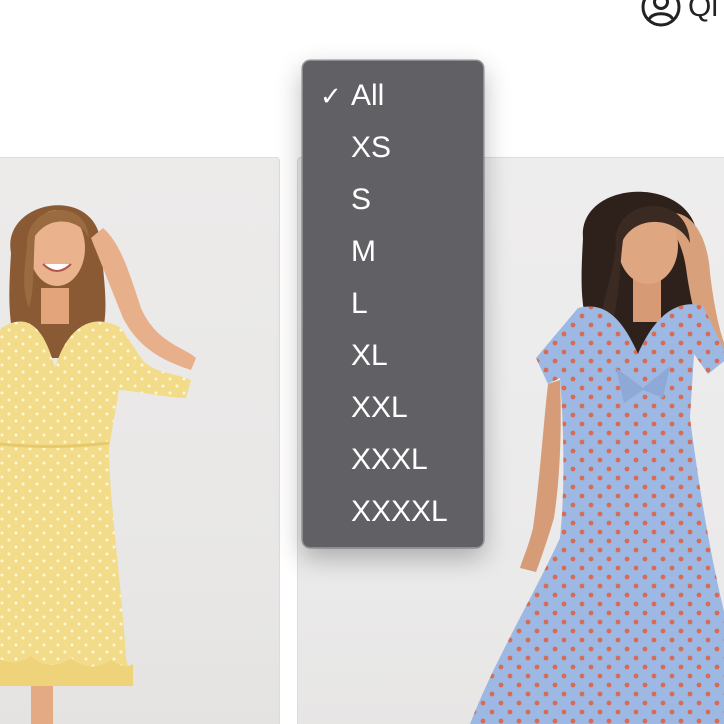 This screenshot has height=724, width=724. I want to click on account-menu: Ql, so click(679, 14).